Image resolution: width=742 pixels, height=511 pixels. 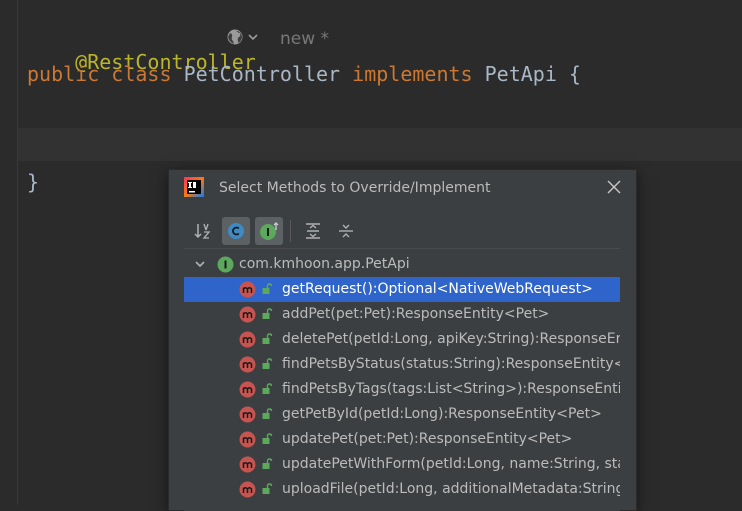 I want to click on method-label: updatePet(pet:Pet):ResponseEntity<Pet>, so click(x=427, y=439).